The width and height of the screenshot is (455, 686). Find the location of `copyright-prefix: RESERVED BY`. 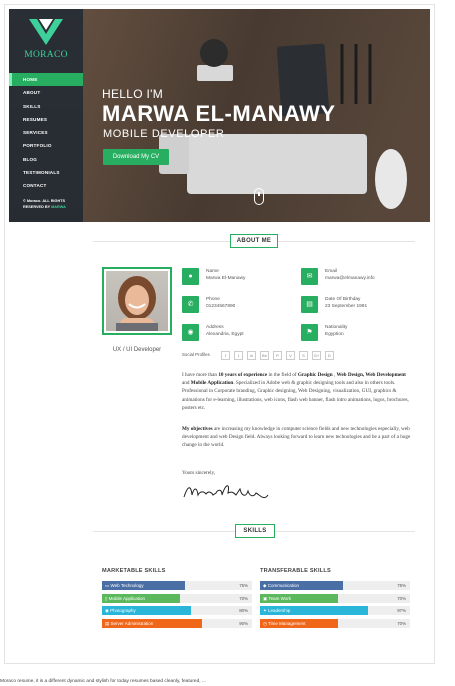

copyright-prefix: RESERVED BY is located at coordinates (37, 206).